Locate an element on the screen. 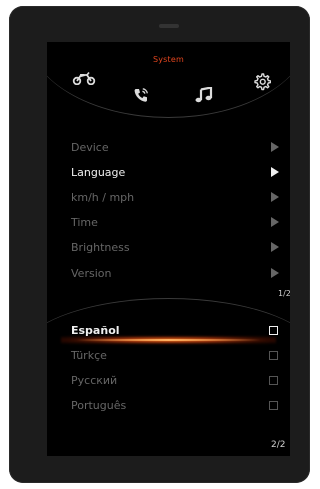 This screenshot has width=320, height=489. language-option-espanol: Español is located at coordinates (95, 330).